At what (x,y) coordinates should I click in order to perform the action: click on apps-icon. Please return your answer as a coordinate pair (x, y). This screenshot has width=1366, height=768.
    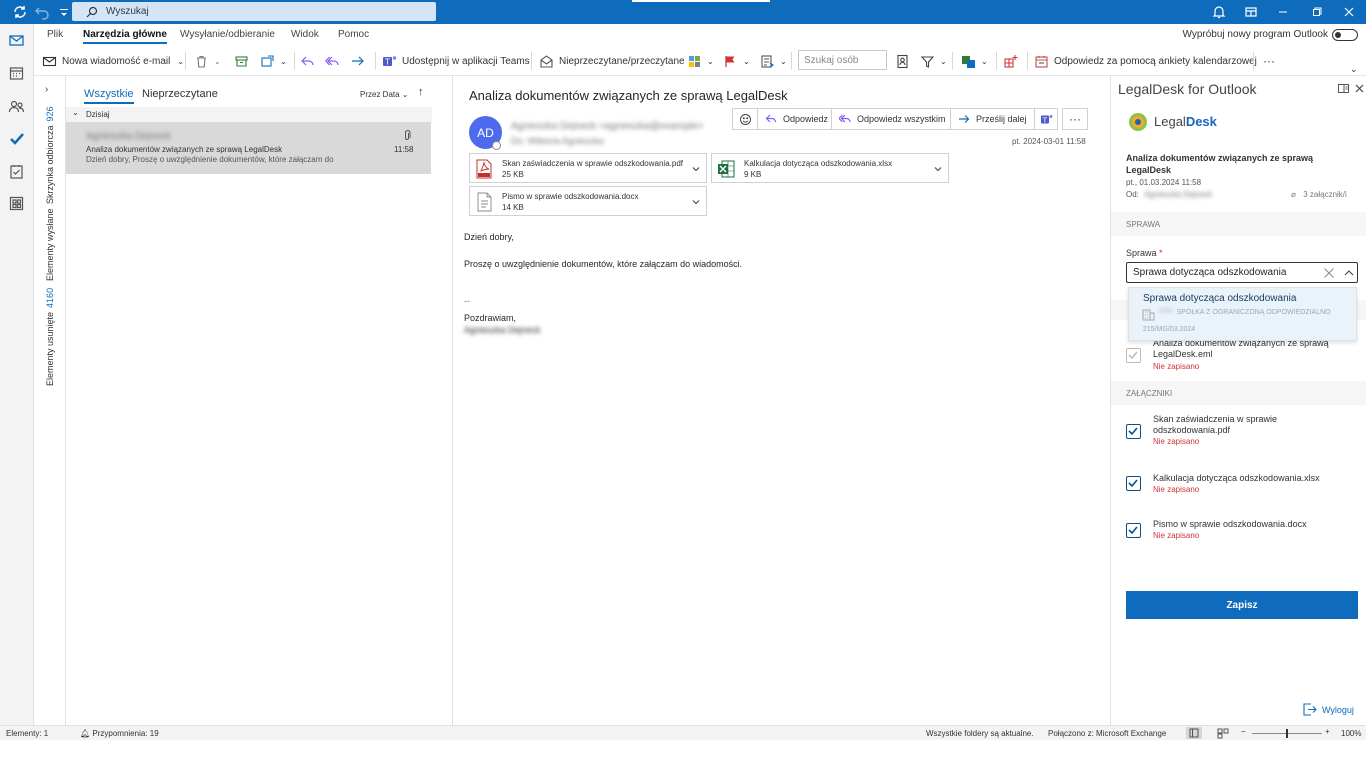
    Looking at the image, I should click on (16, 203).